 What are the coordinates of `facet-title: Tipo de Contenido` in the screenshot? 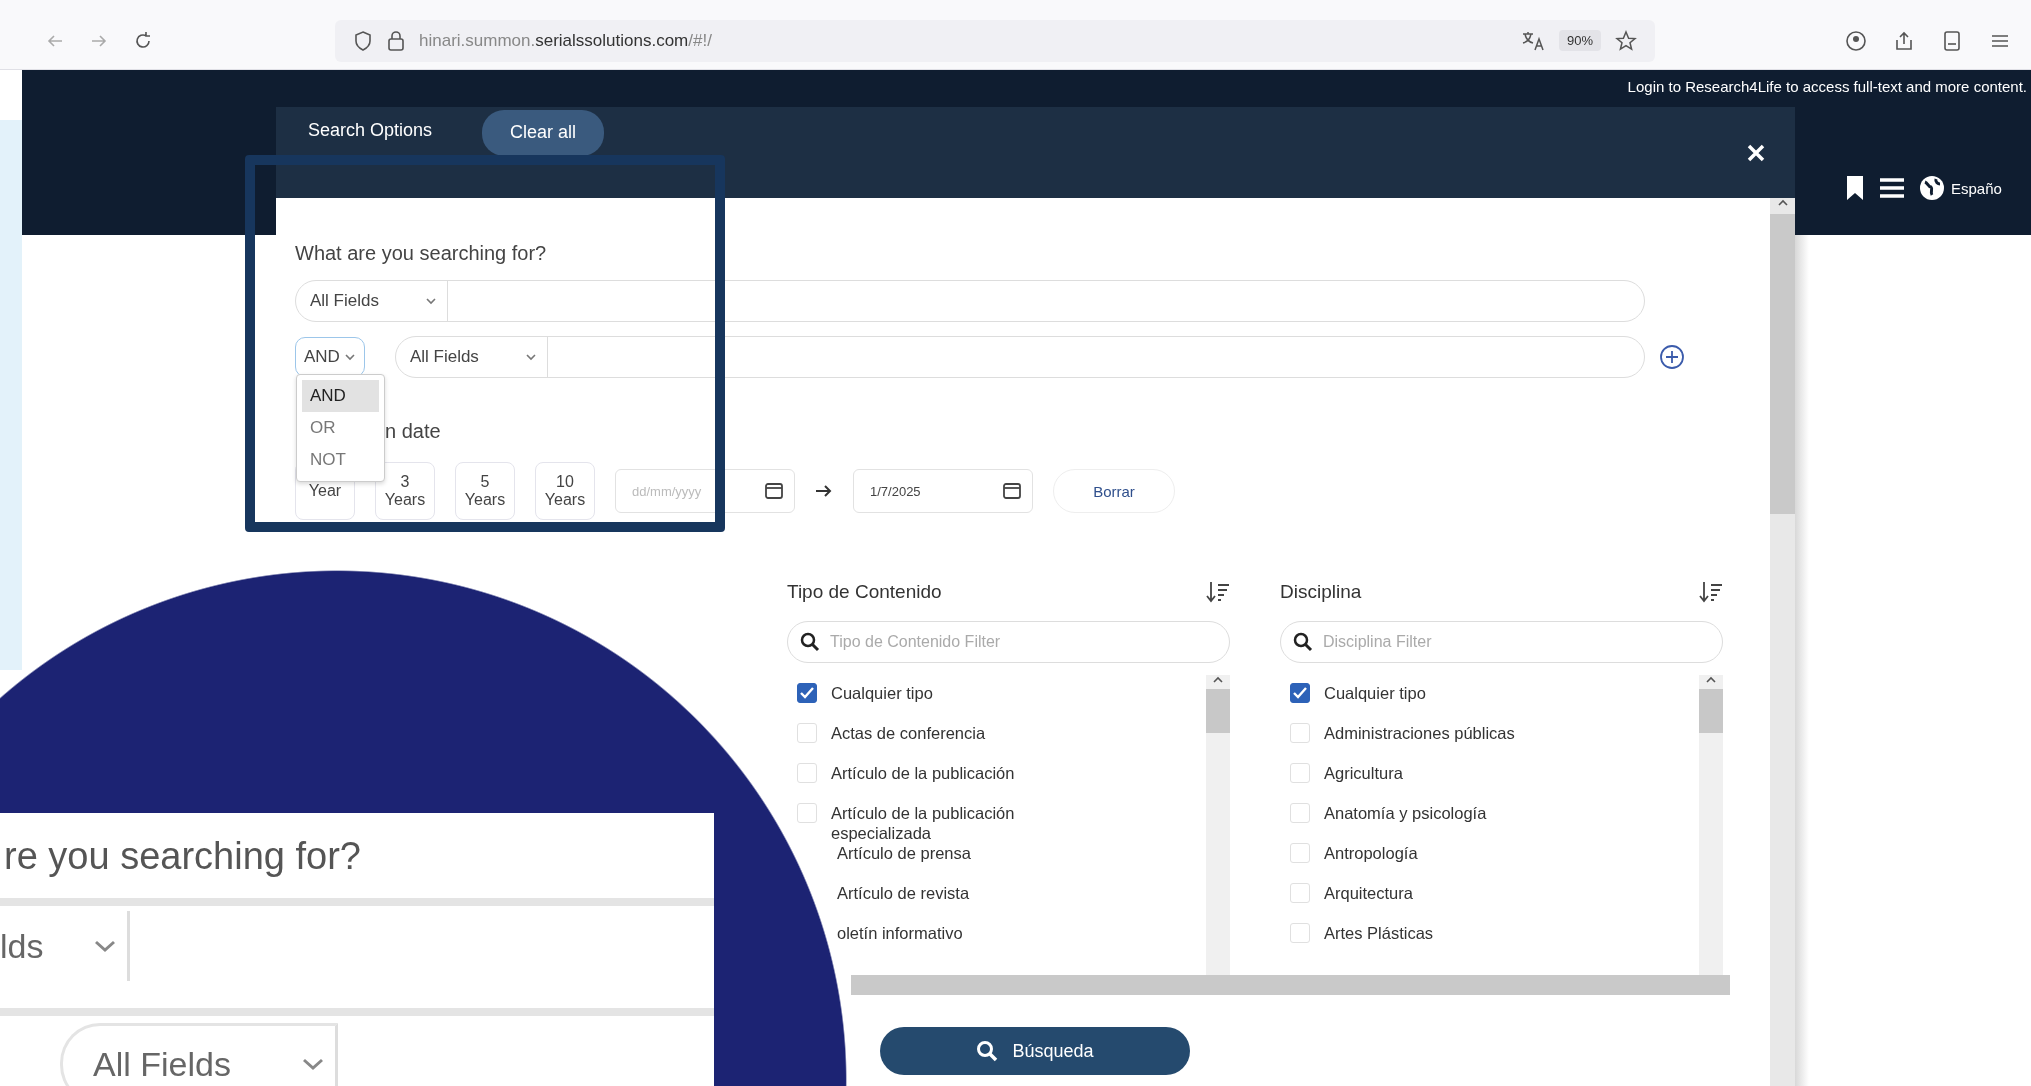 It's located at (864, 592).